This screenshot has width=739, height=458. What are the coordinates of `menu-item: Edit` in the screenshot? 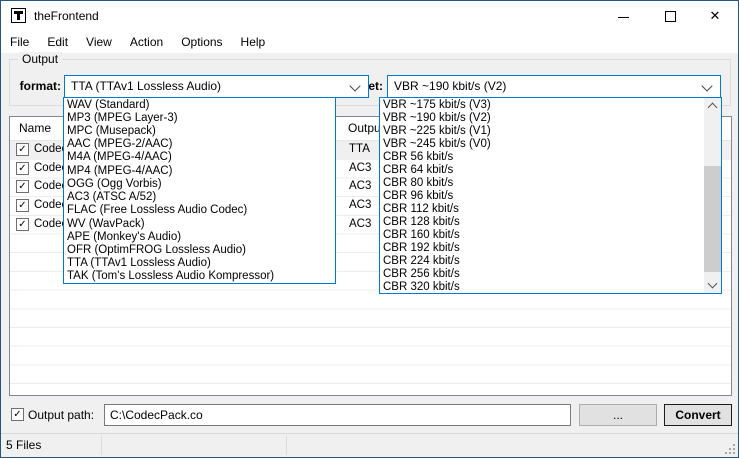 It's located at (57, 42).